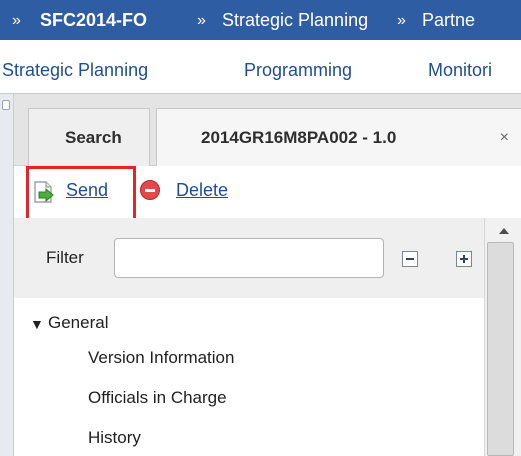 The height and width of the screenshot is (456, 521). I want to click on scrollbar-thumb, so click(500, 349).